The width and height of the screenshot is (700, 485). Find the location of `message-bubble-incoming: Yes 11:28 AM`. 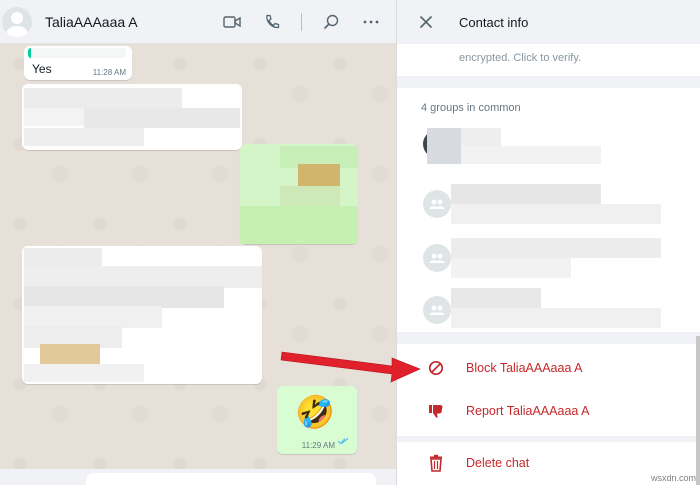

message-bubble-incoming: Yes 11:28 AM is located at coordinates (78, 63).